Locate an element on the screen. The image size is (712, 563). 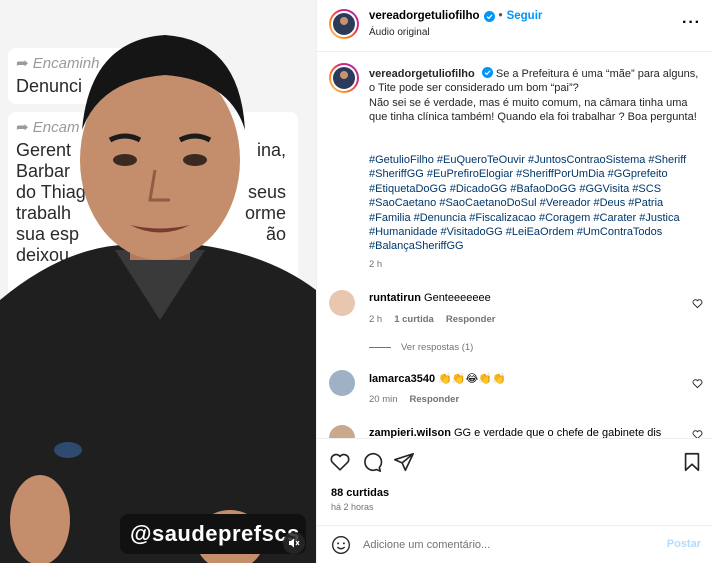
author-line: vereadorgetuliofilho • Seguir is located at coordinates (455, 16).